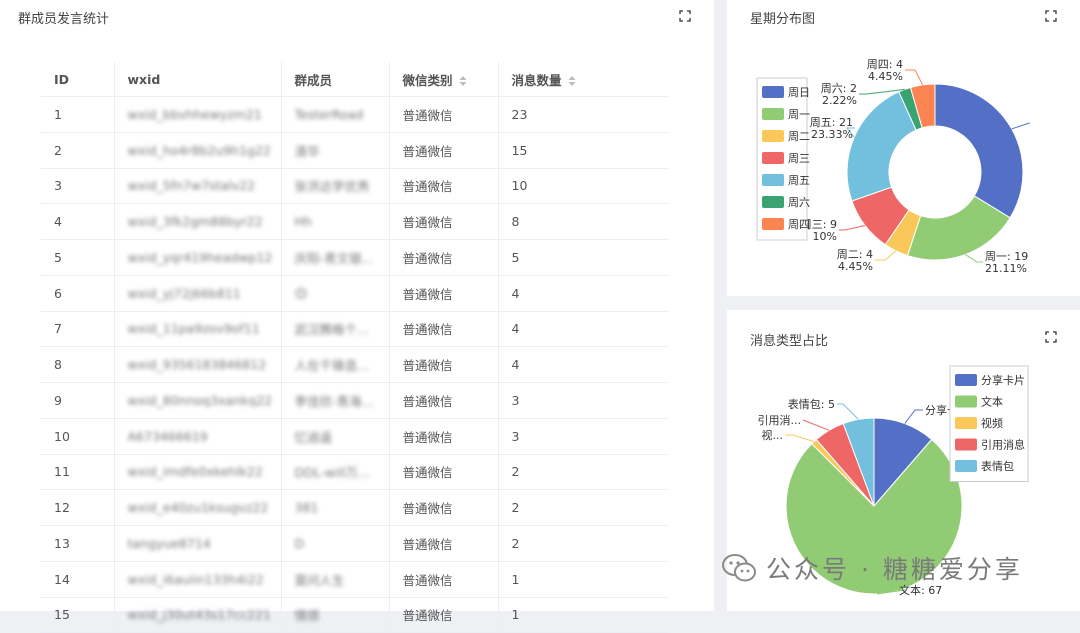 The image size is (1080, 633). Describe the element at coordinates (191, 186) in the screenshot. I see `cell-wxid-text: wxid_5fn7w7stalv22` at that location.